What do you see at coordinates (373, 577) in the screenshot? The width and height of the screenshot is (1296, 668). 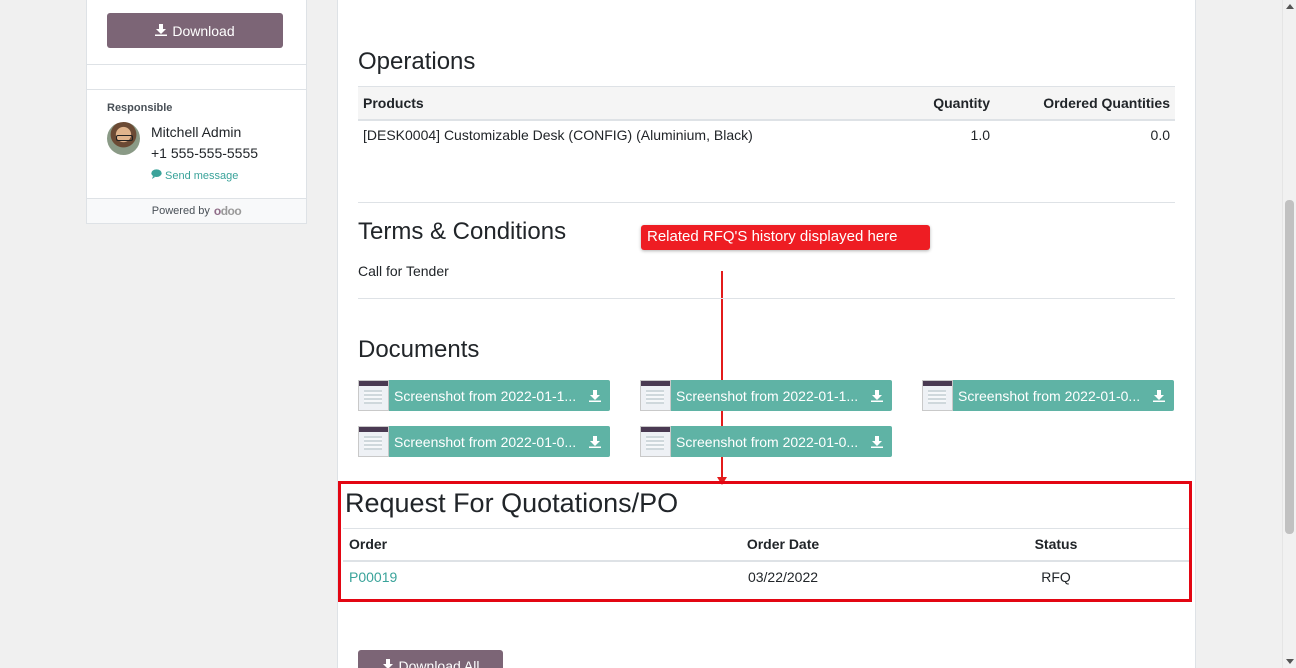 I see `order-link: P00019` at bounding box center [373, 577].